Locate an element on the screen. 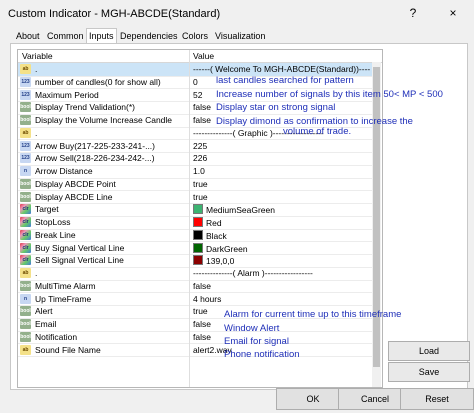  input-row: clr StopLoss Red is located at coordinates (195, 223).